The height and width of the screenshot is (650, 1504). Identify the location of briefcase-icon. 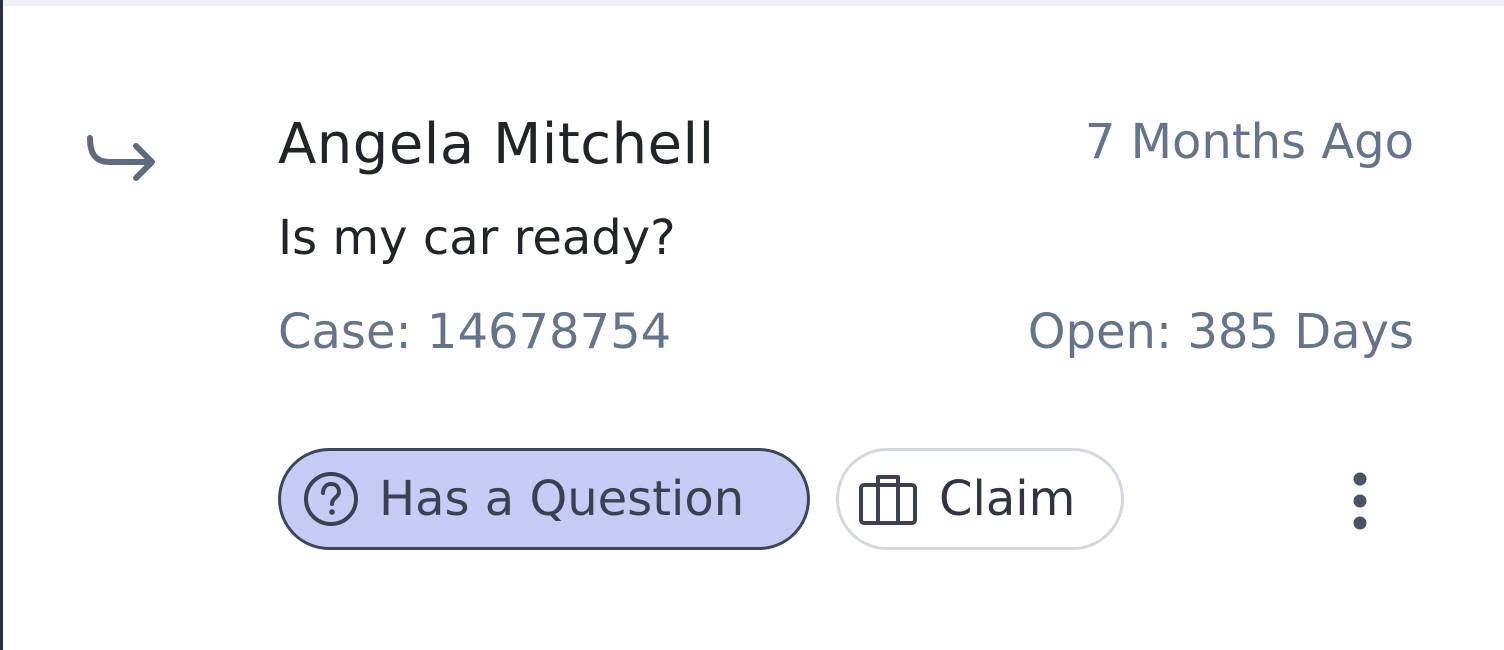
(888, 500).